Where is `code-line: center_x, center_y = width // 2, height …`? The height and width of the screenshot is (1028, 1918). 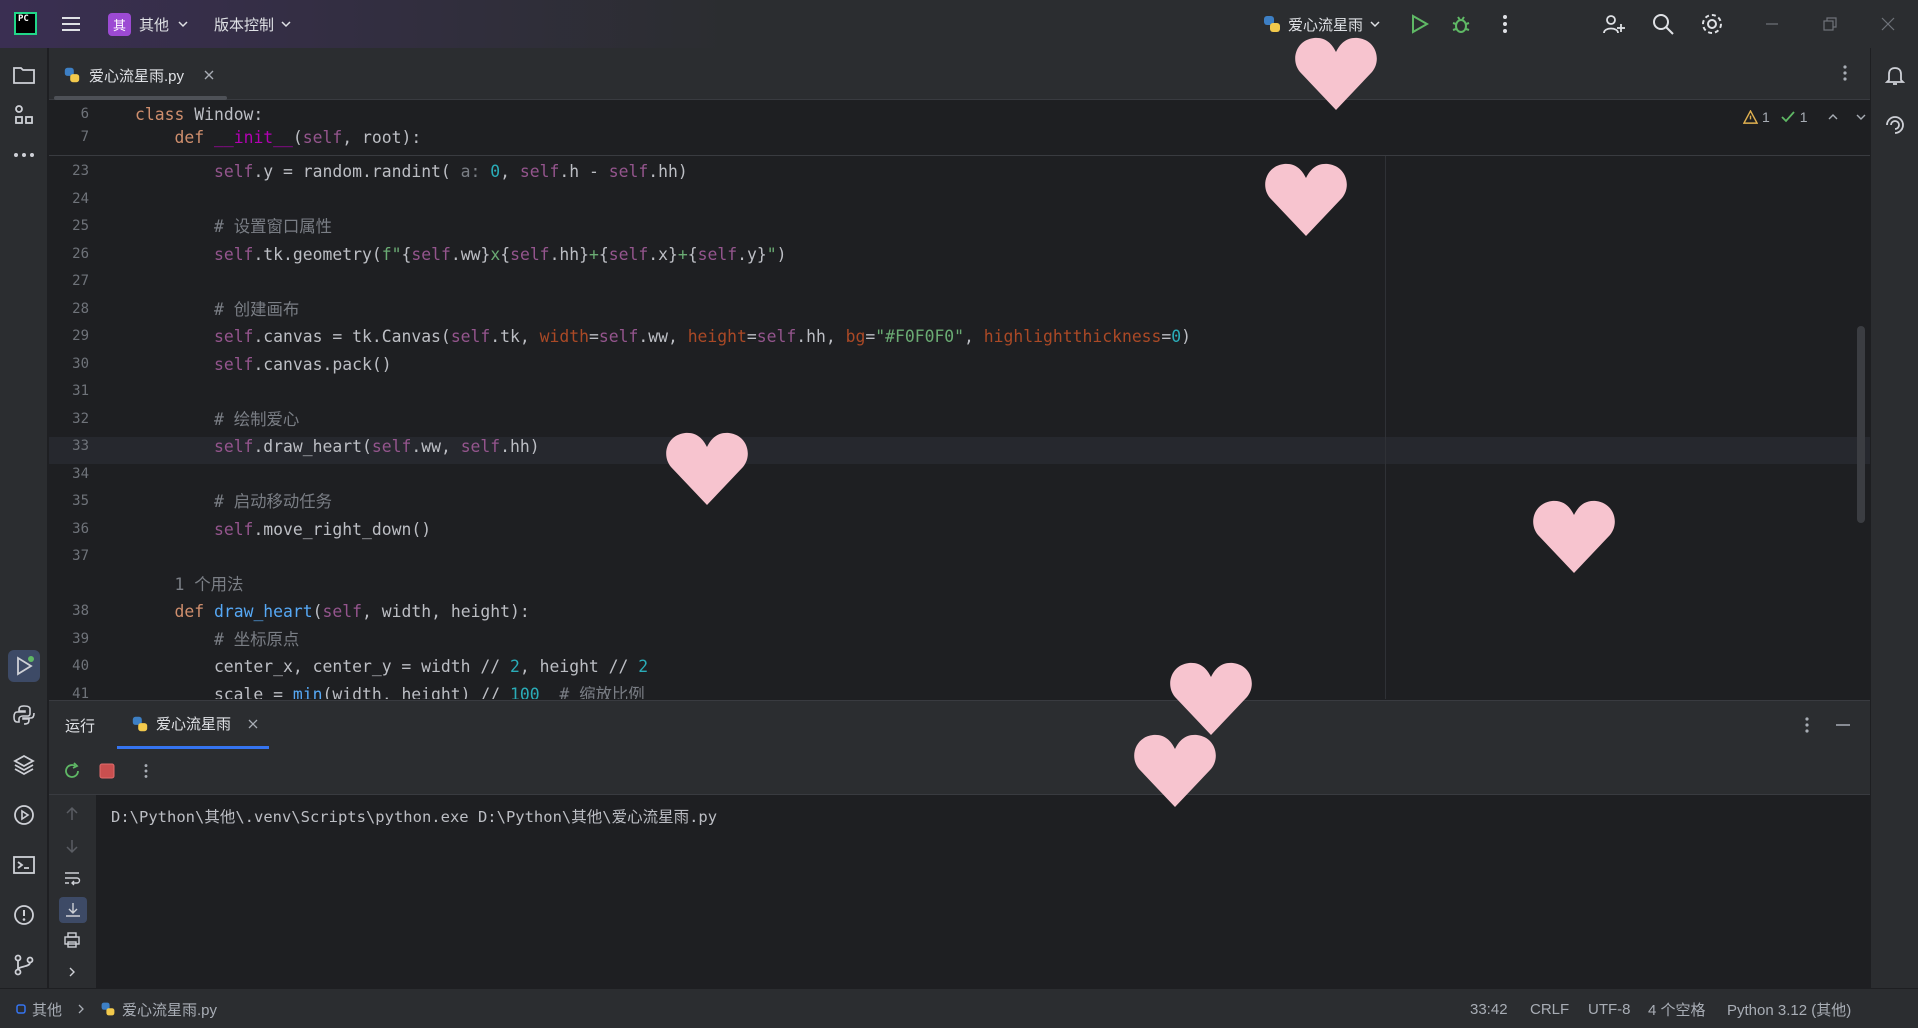 code-line: center_x, center_y = width // 2, height … is located at coordinates (391, 666).